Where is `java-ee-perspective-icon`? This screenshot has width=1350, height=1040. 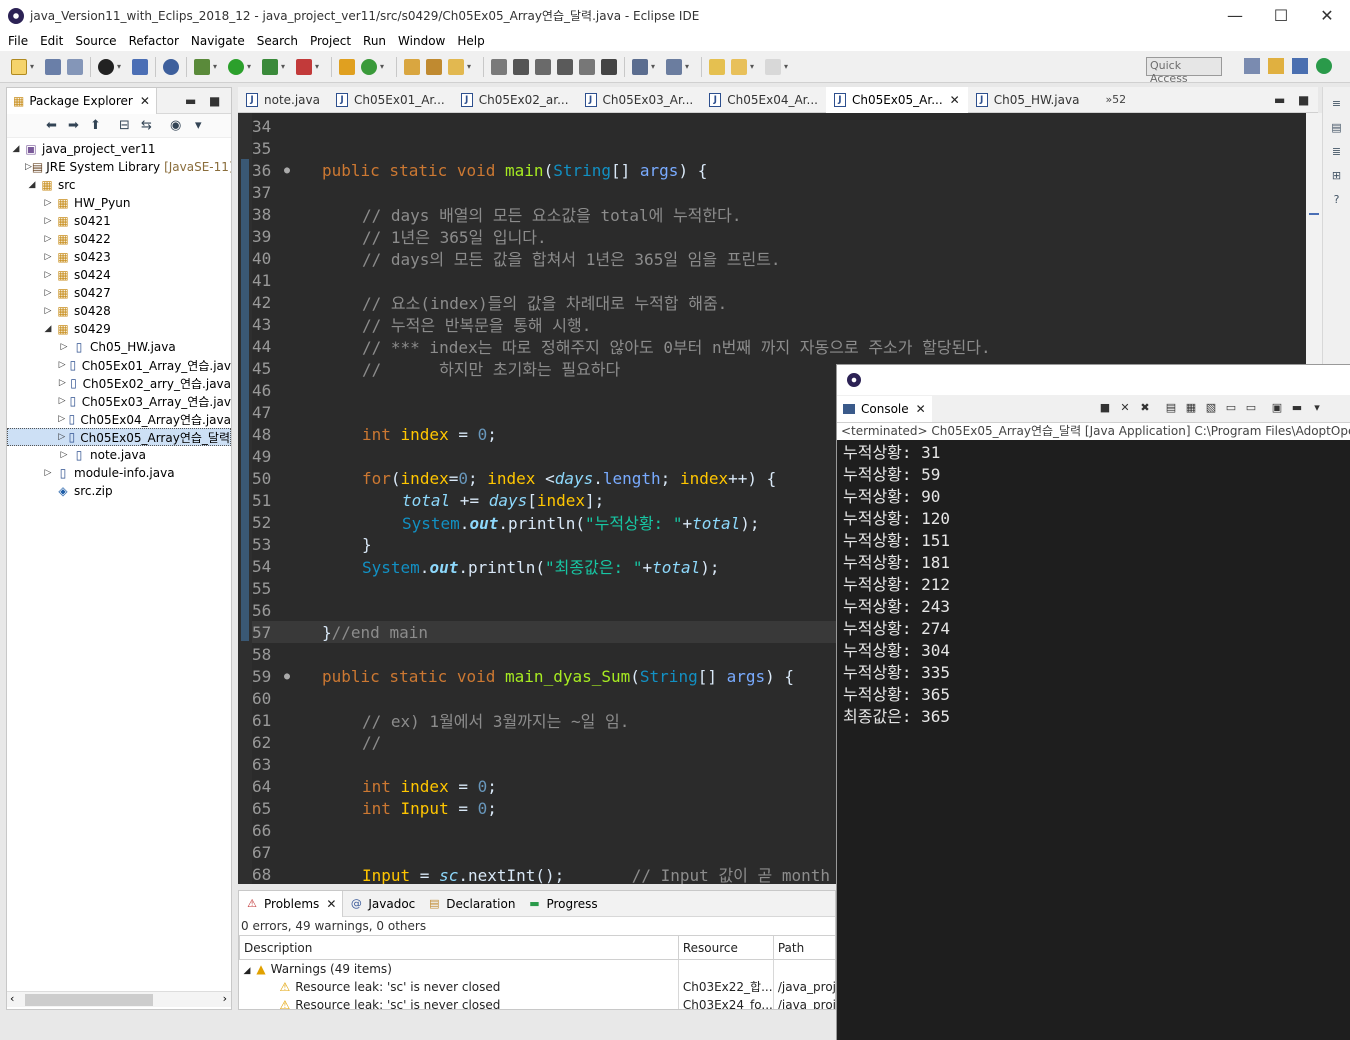
java-ee-perspective-icon is located at coordinates (1276, 66).